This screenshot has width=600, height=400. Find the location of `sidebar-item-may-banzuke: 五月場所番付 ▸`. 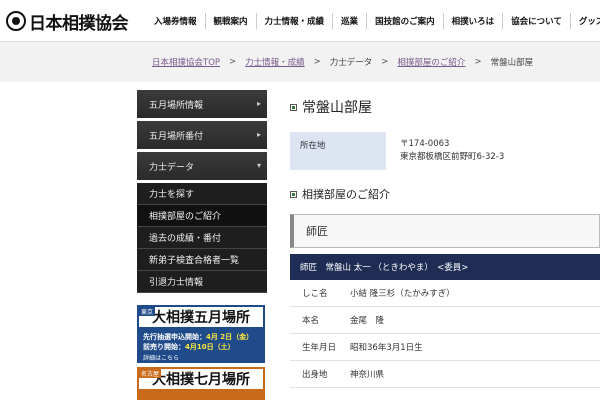

sidebar-item-may-banzuke: 五月場所番付 ▸ is located at coordinates (202, 135).